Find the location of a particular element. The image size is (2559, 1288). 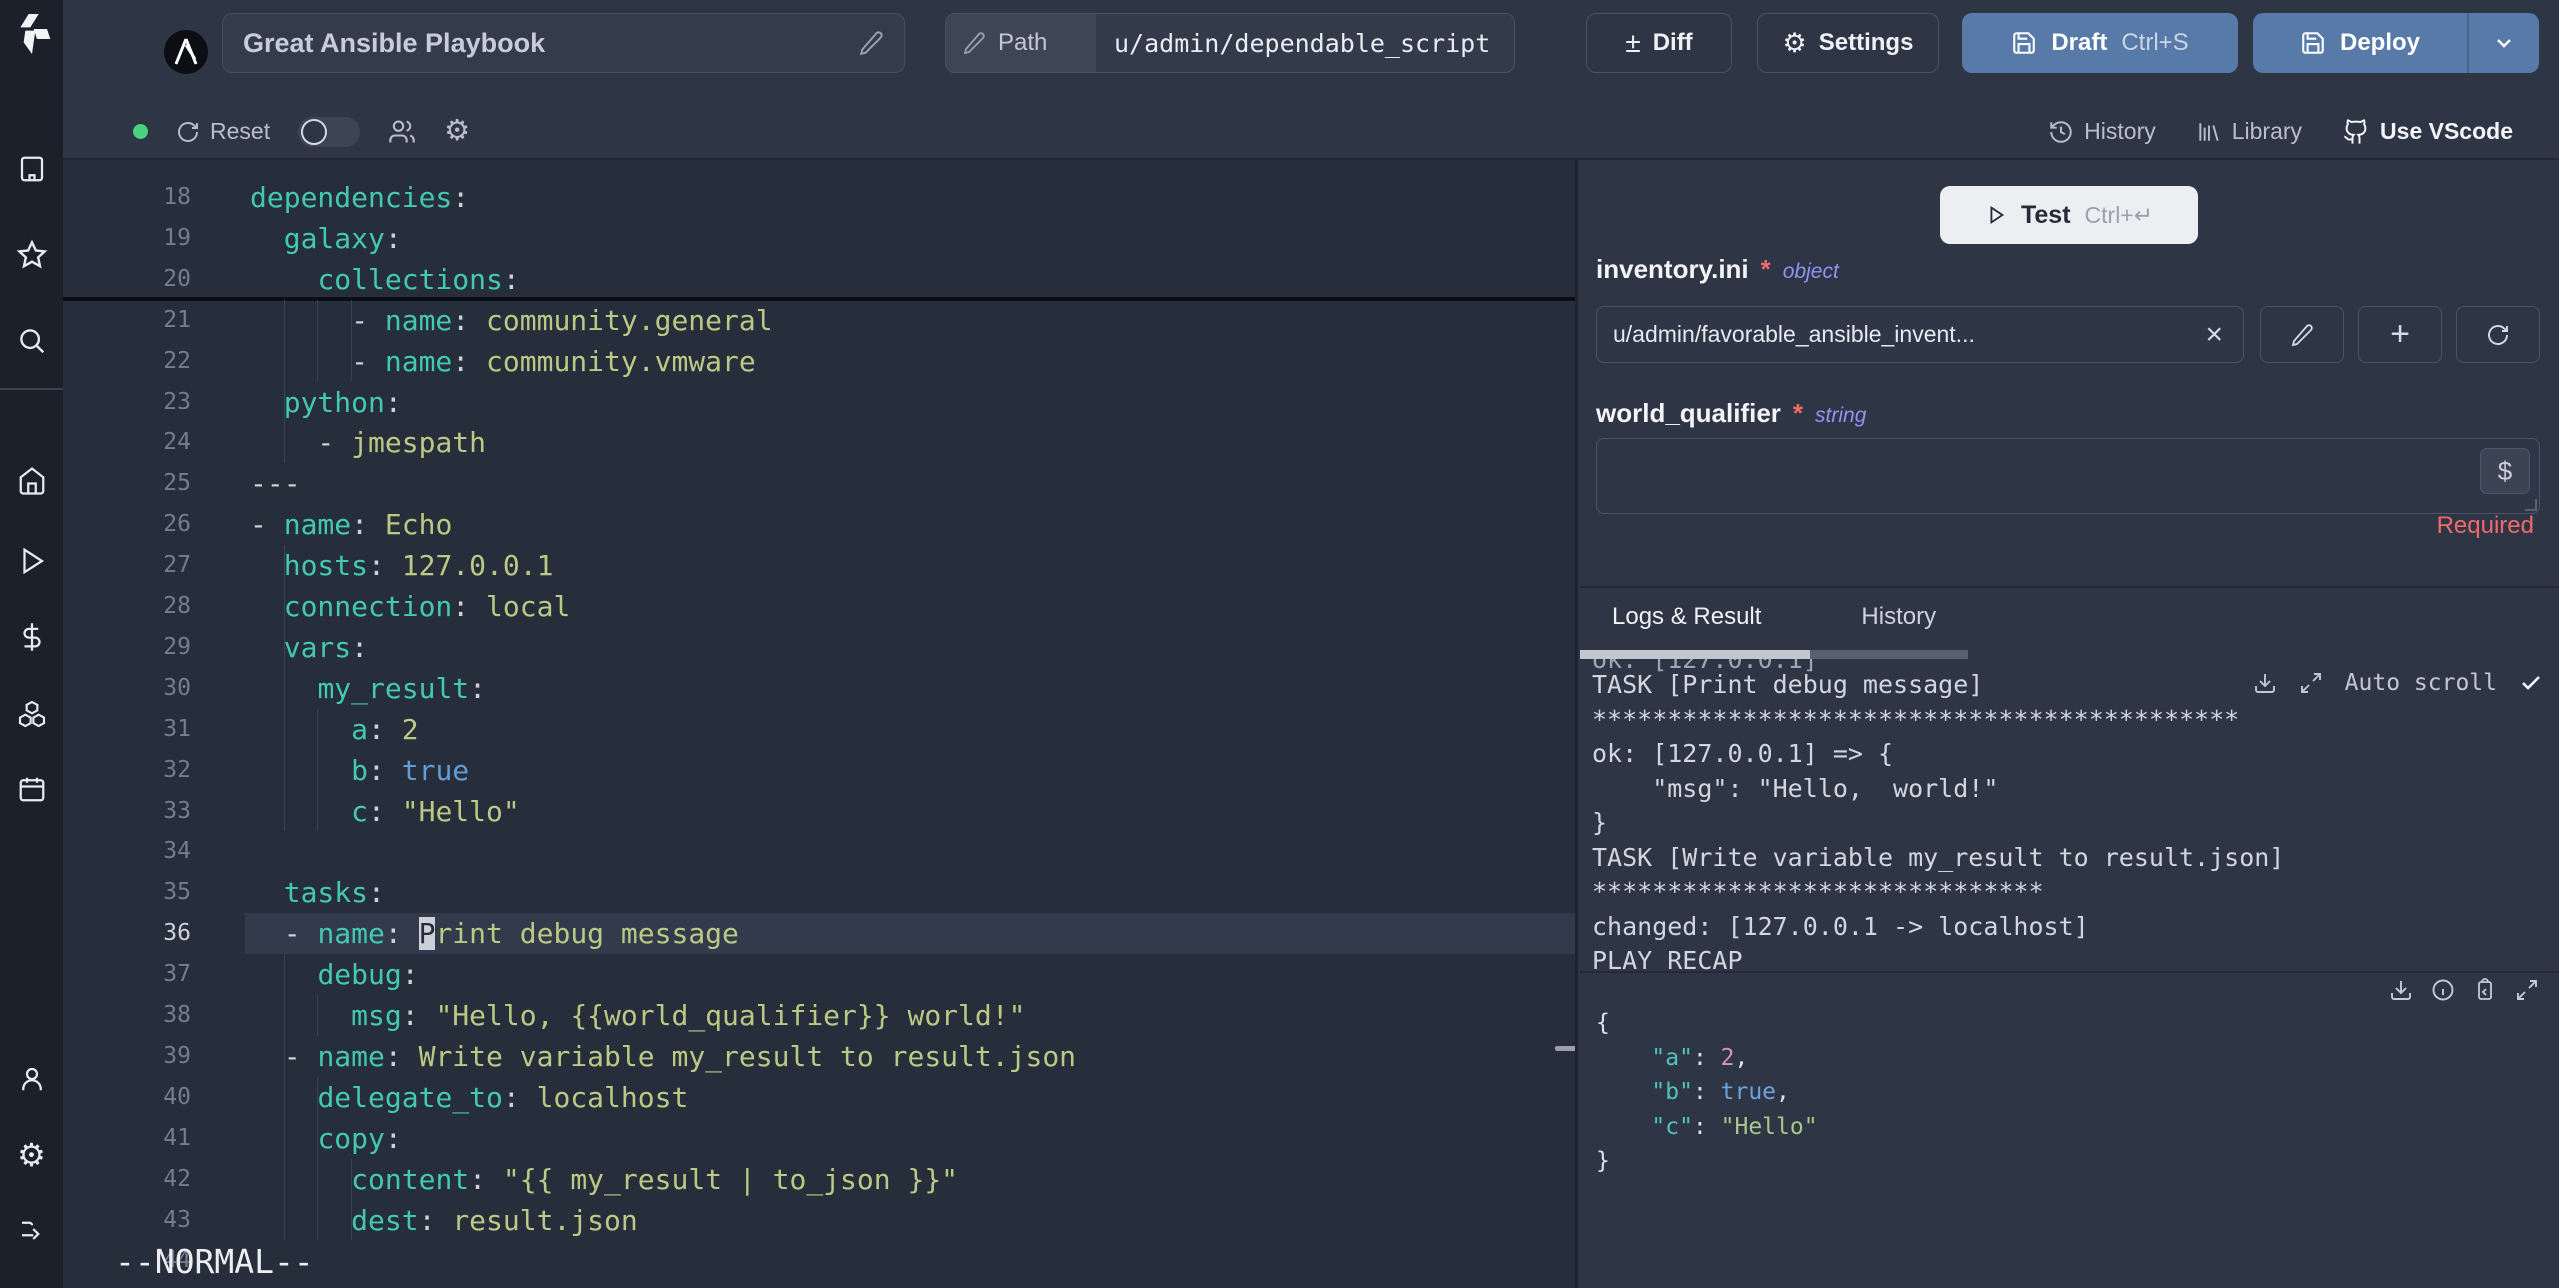

code-line: 18 dependencies: is located at coordinates (819, 197).